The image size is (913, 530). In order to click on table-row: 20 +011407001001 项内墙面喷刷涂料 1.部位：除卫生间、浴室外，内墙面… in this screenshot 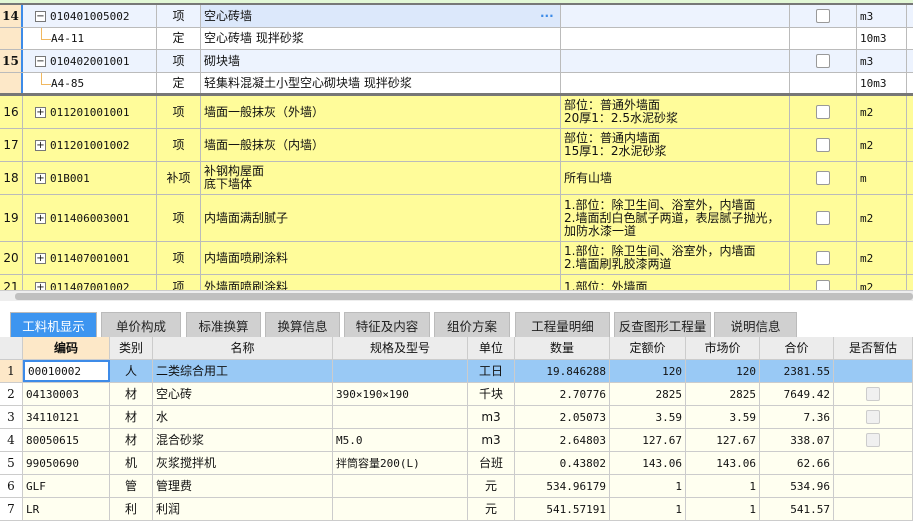, I will do `click(456, 258)`.